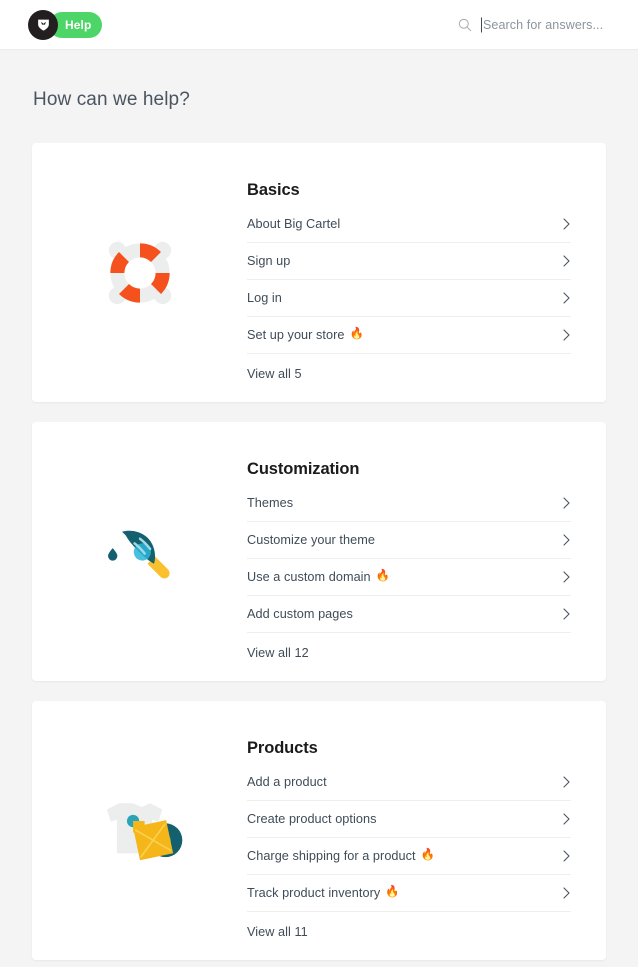 The height and width of the screenshot is (967, 638). Describe the element at coordinates (409, 334) in the screenshot. I see `article-link: Set up your store 🔥` at that location.